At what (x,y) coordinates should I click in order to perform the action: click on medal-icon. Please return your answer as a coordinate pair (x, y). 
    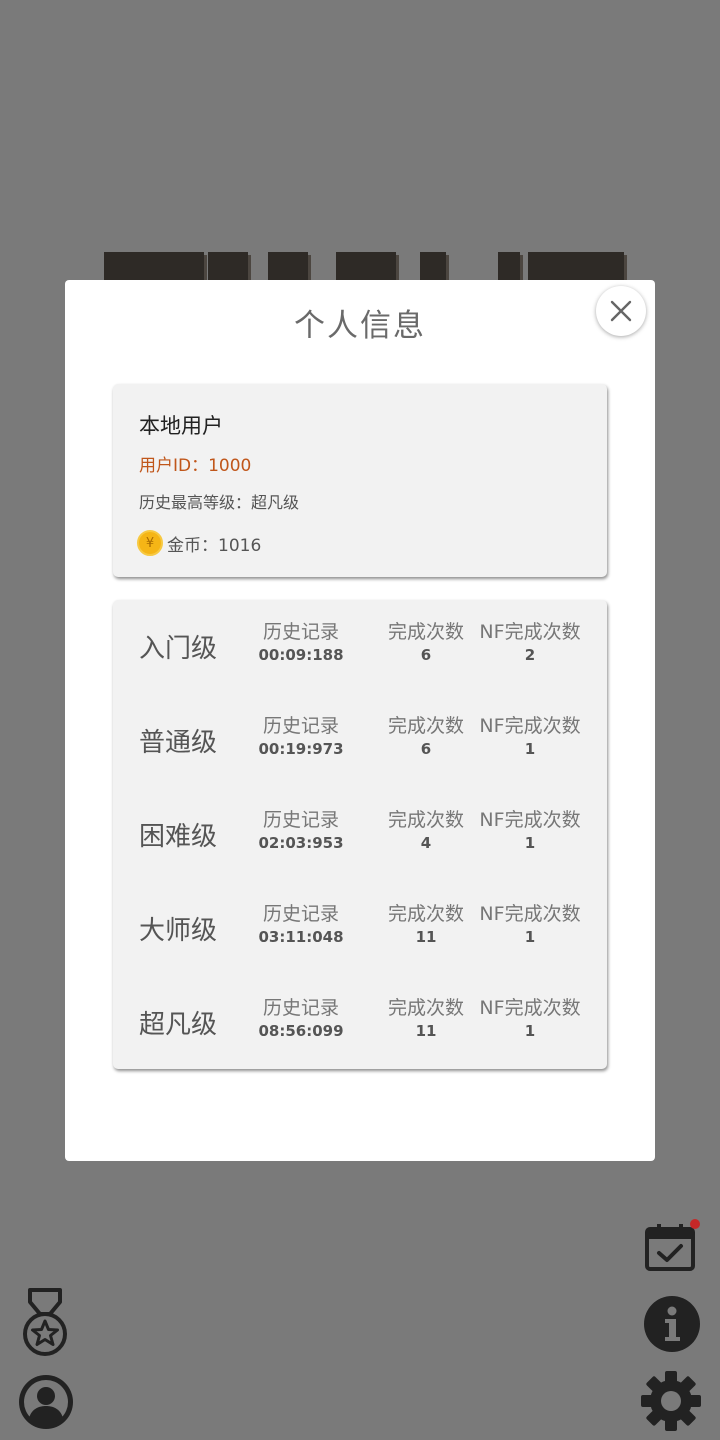
    Looking at the image, I should click on (45, 1322).